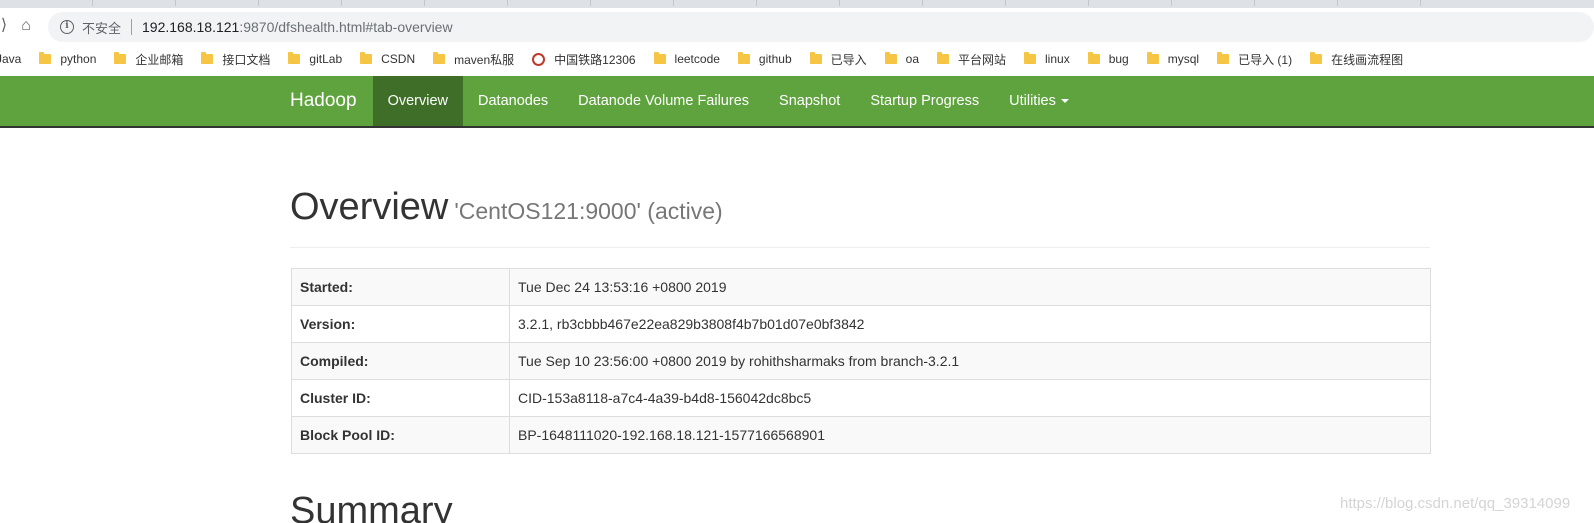  What do you see at coordinates (848, 59) in the screenshot?
I see `bookmark-label: 已导入` at bounding box center [848, 59].